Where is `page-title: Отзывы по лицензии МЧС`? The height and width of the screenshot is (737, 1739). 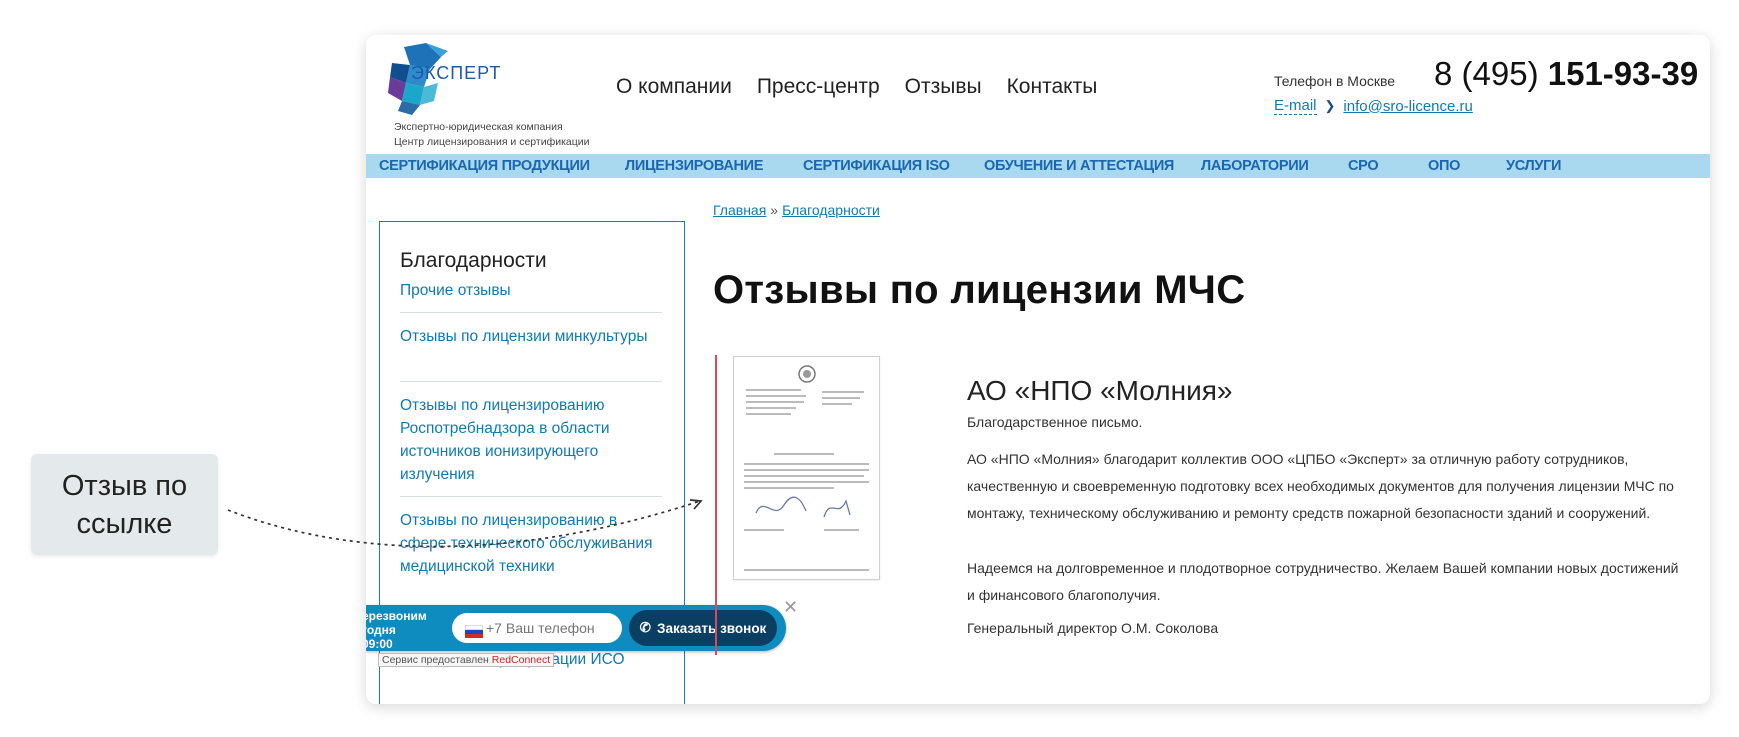
page-title: Отзывы по лицензии МЧС is located at coordinates (979, 290).